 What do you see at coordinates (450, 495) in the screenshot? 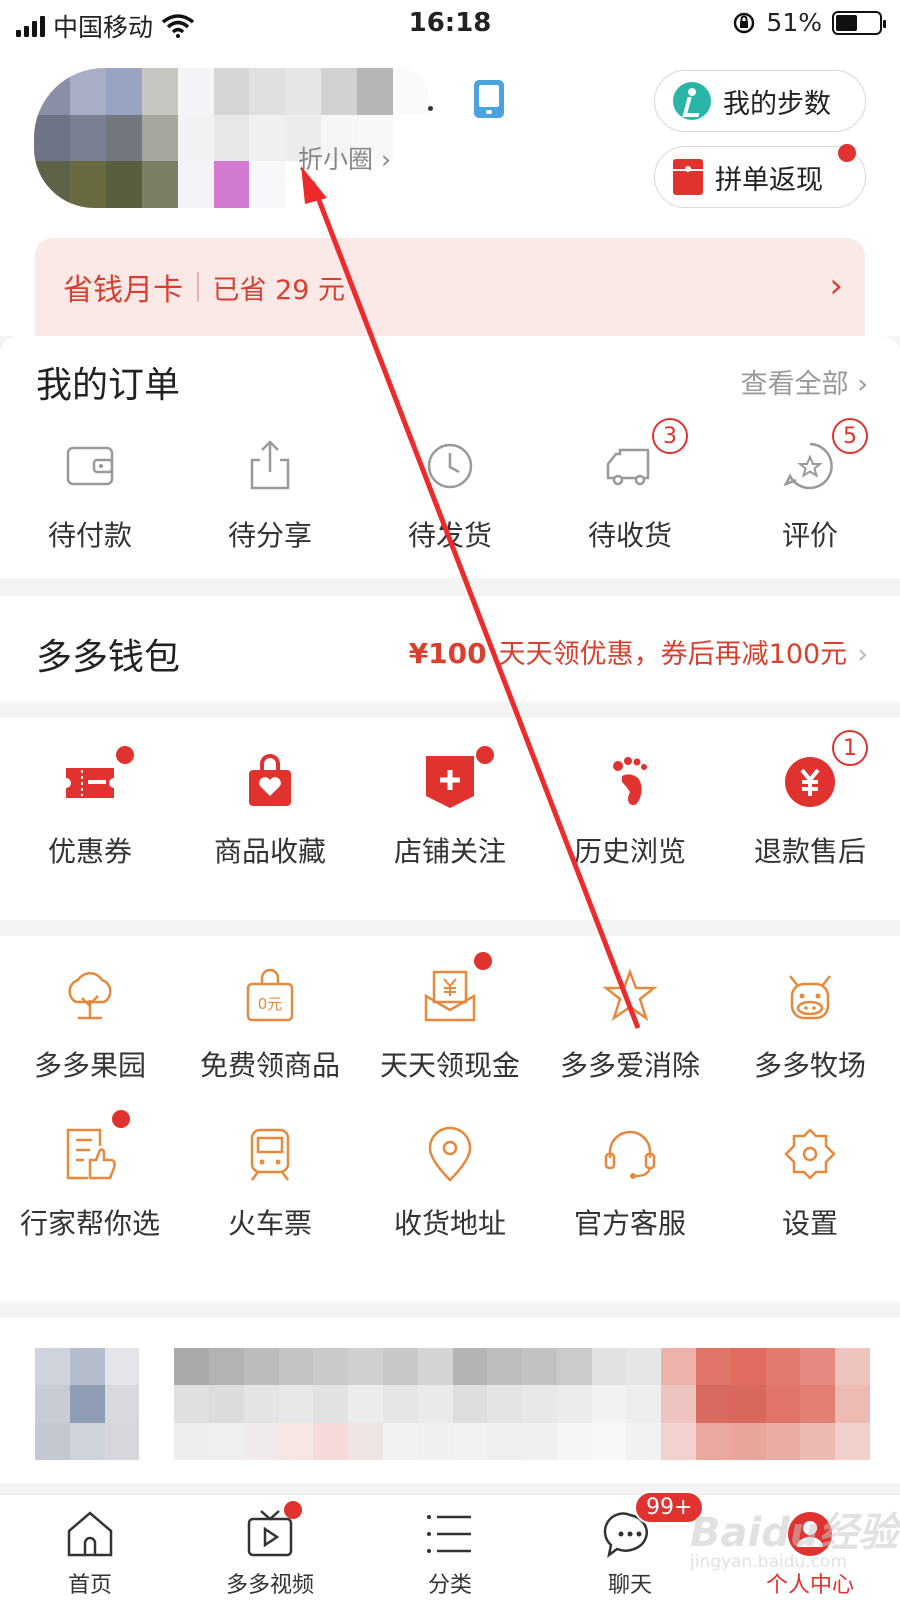
I see `order-item-pending-shipment: 待发货` at bounding box center [450, 495].